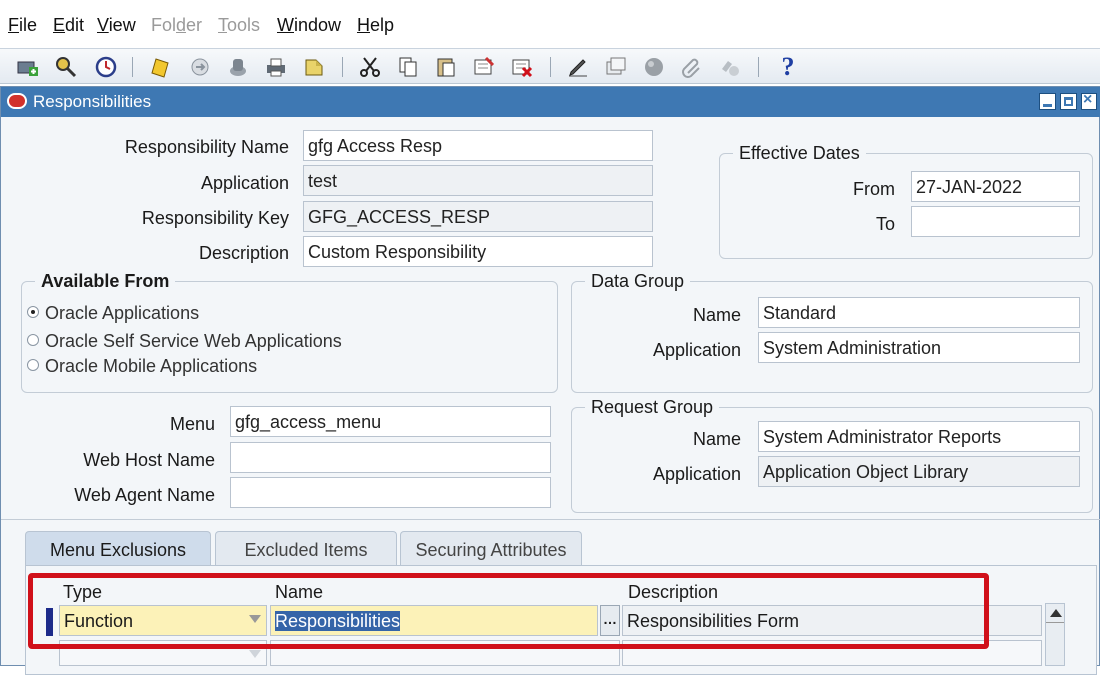 This screenshot has height=675, width=1100. Describe the element at coordinates (1047, 101) in the screenshot. I see `minimize-icon` at that location.